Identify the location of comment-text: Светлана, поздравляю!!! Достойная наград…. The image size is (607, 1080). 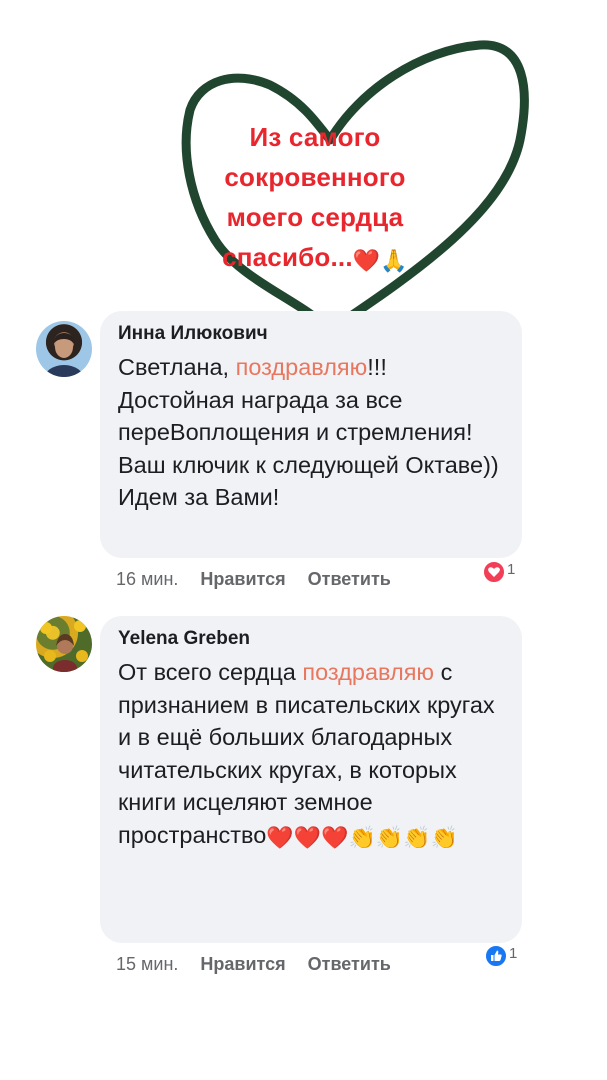
(312, 432).